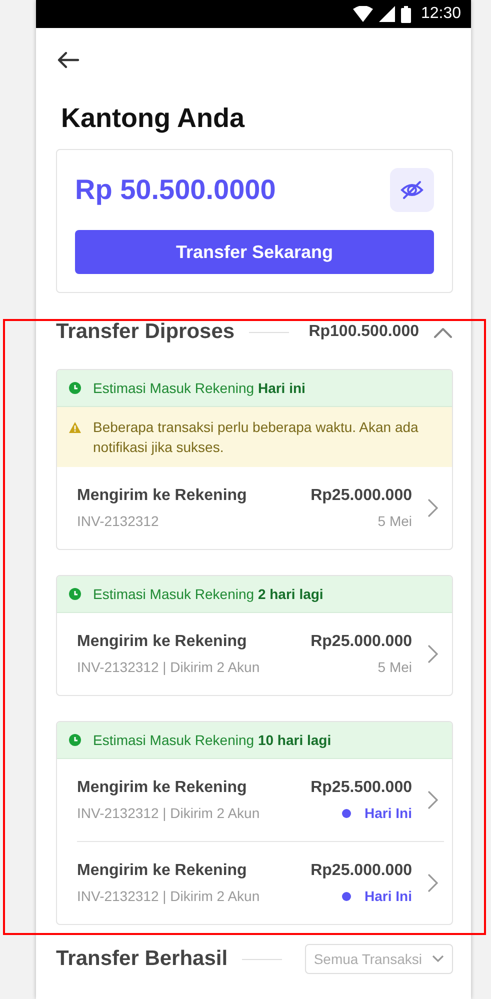  What do you see at coordinates (361, 788) in the screenshot?
I see `transfer-amount: Rp25.500.000` at bounding box center [361, 788].